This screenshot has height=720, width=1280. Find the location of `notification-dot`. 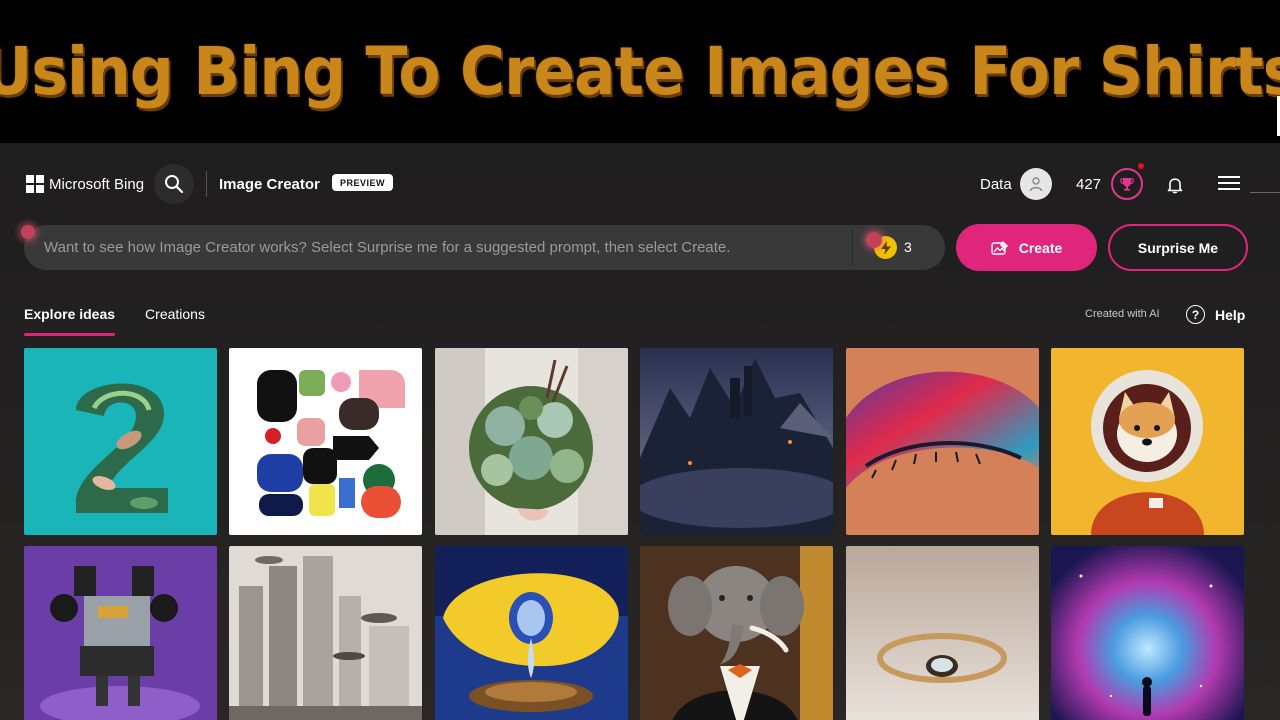

notification-dot is located at coordinates (1141, 166).